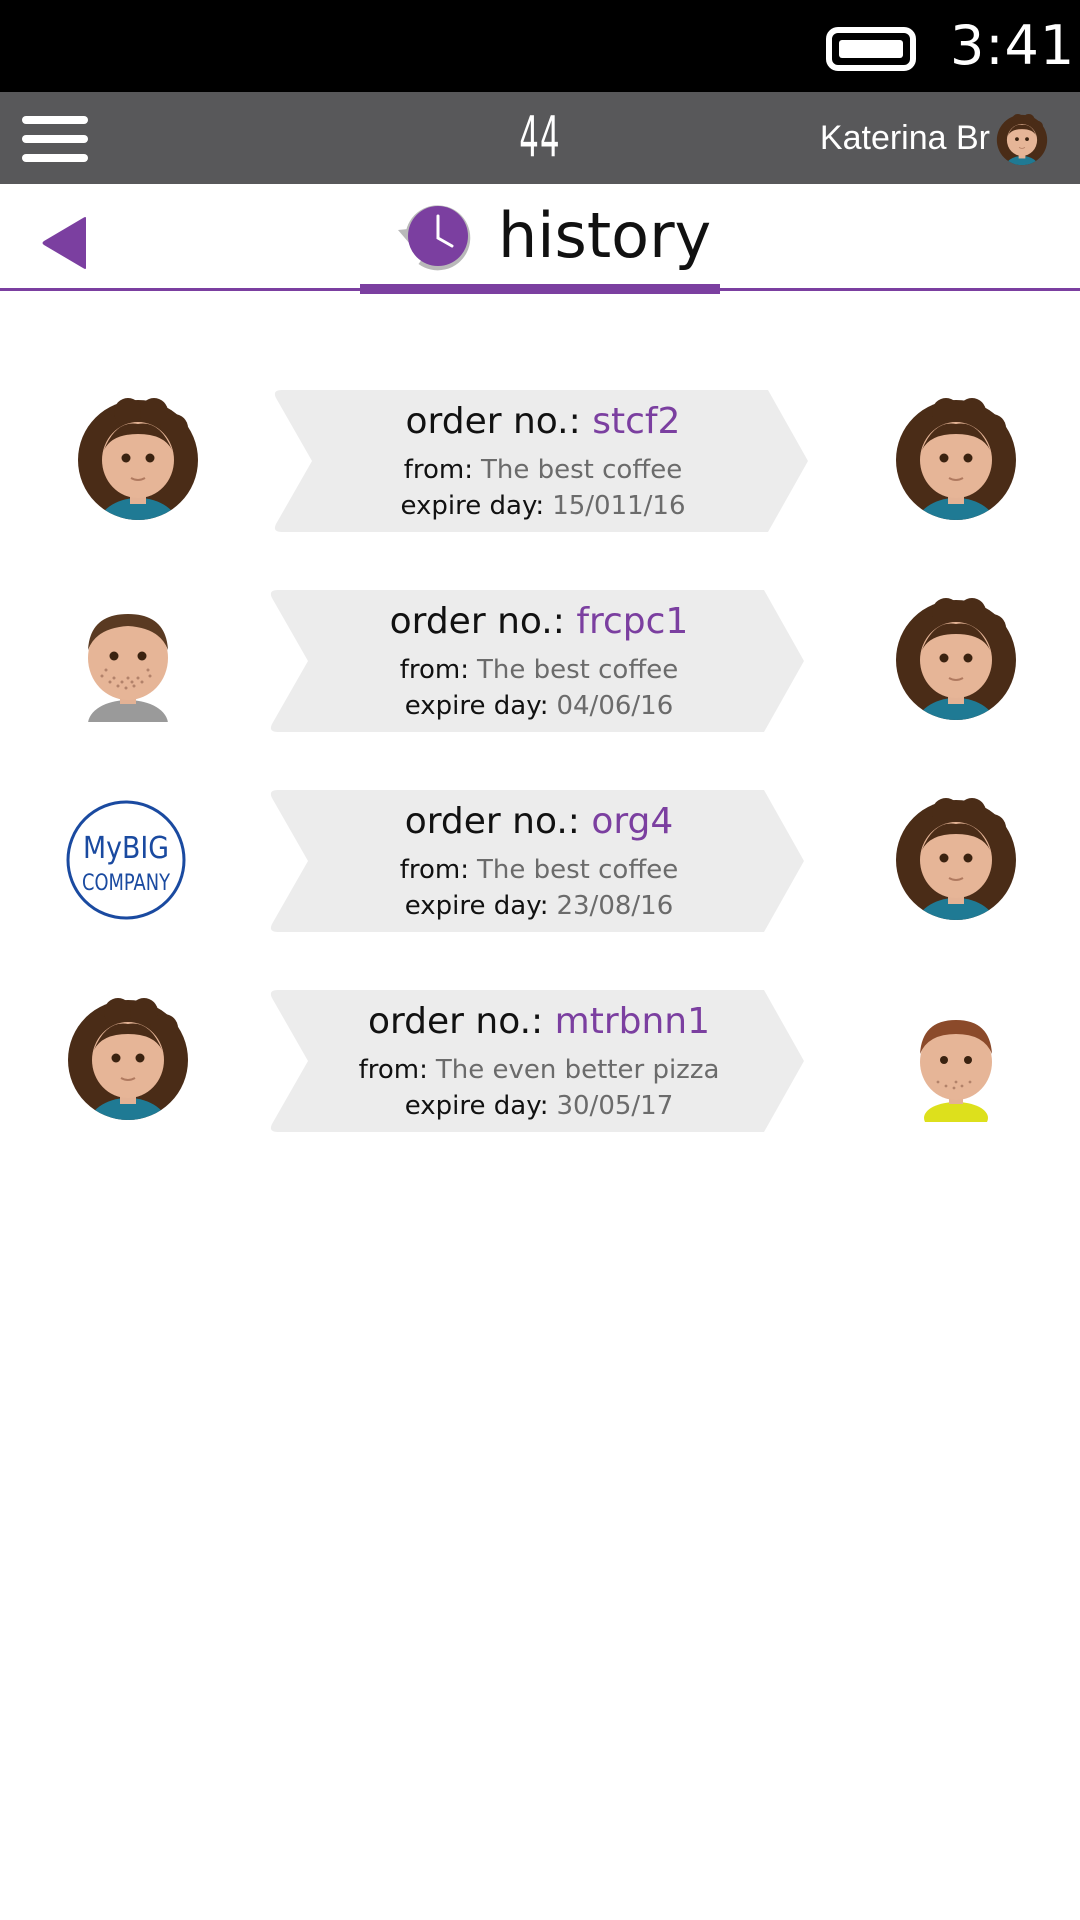  What do you see at coordinates (577, 1070) in the screenshot?
I see `from-value: The even better pizza` at bounding box center [577, 1070].